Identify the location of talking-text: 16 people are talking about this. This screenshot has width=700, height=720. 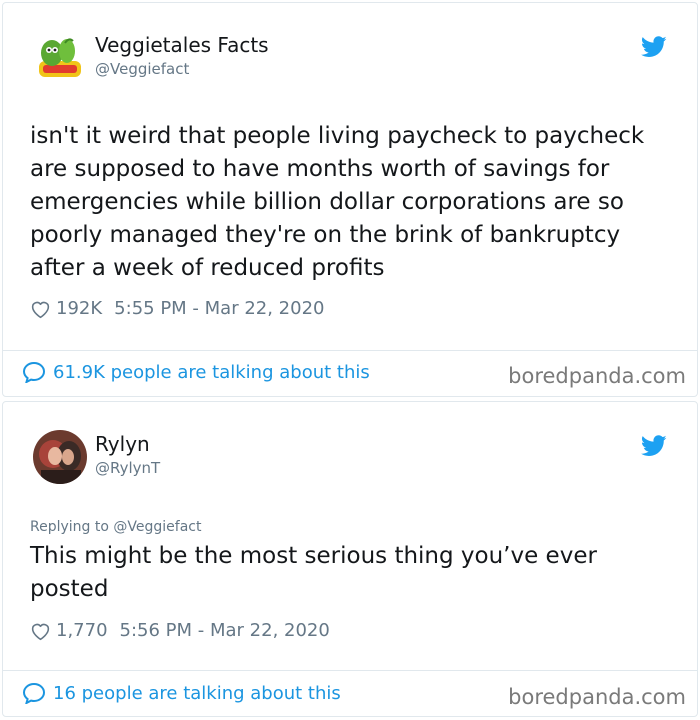
(197, 693).